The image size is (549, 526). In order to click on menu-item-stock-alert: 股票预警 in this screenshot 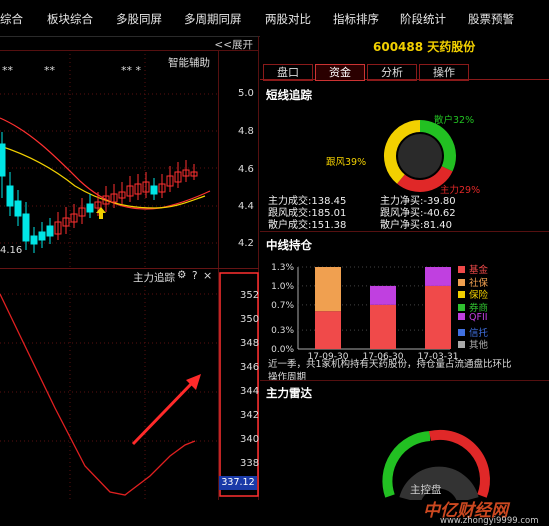, I will do `click(491, 19)`.